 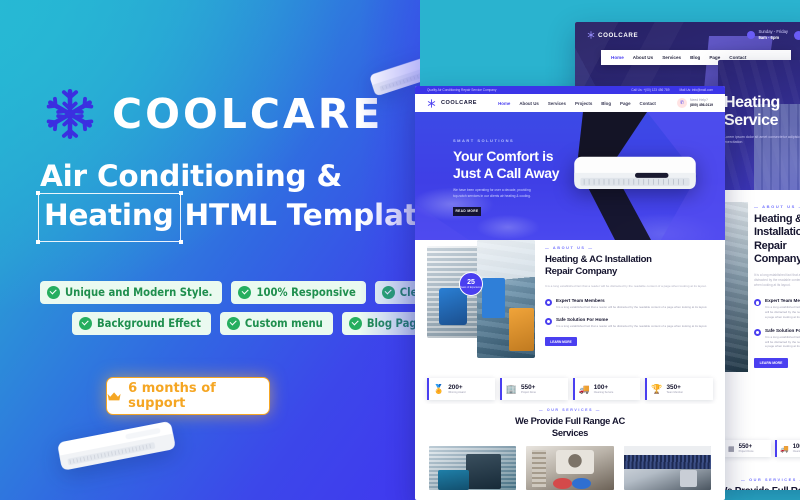 I want to click on stat-value: 200+, so click(x=455, y=387).